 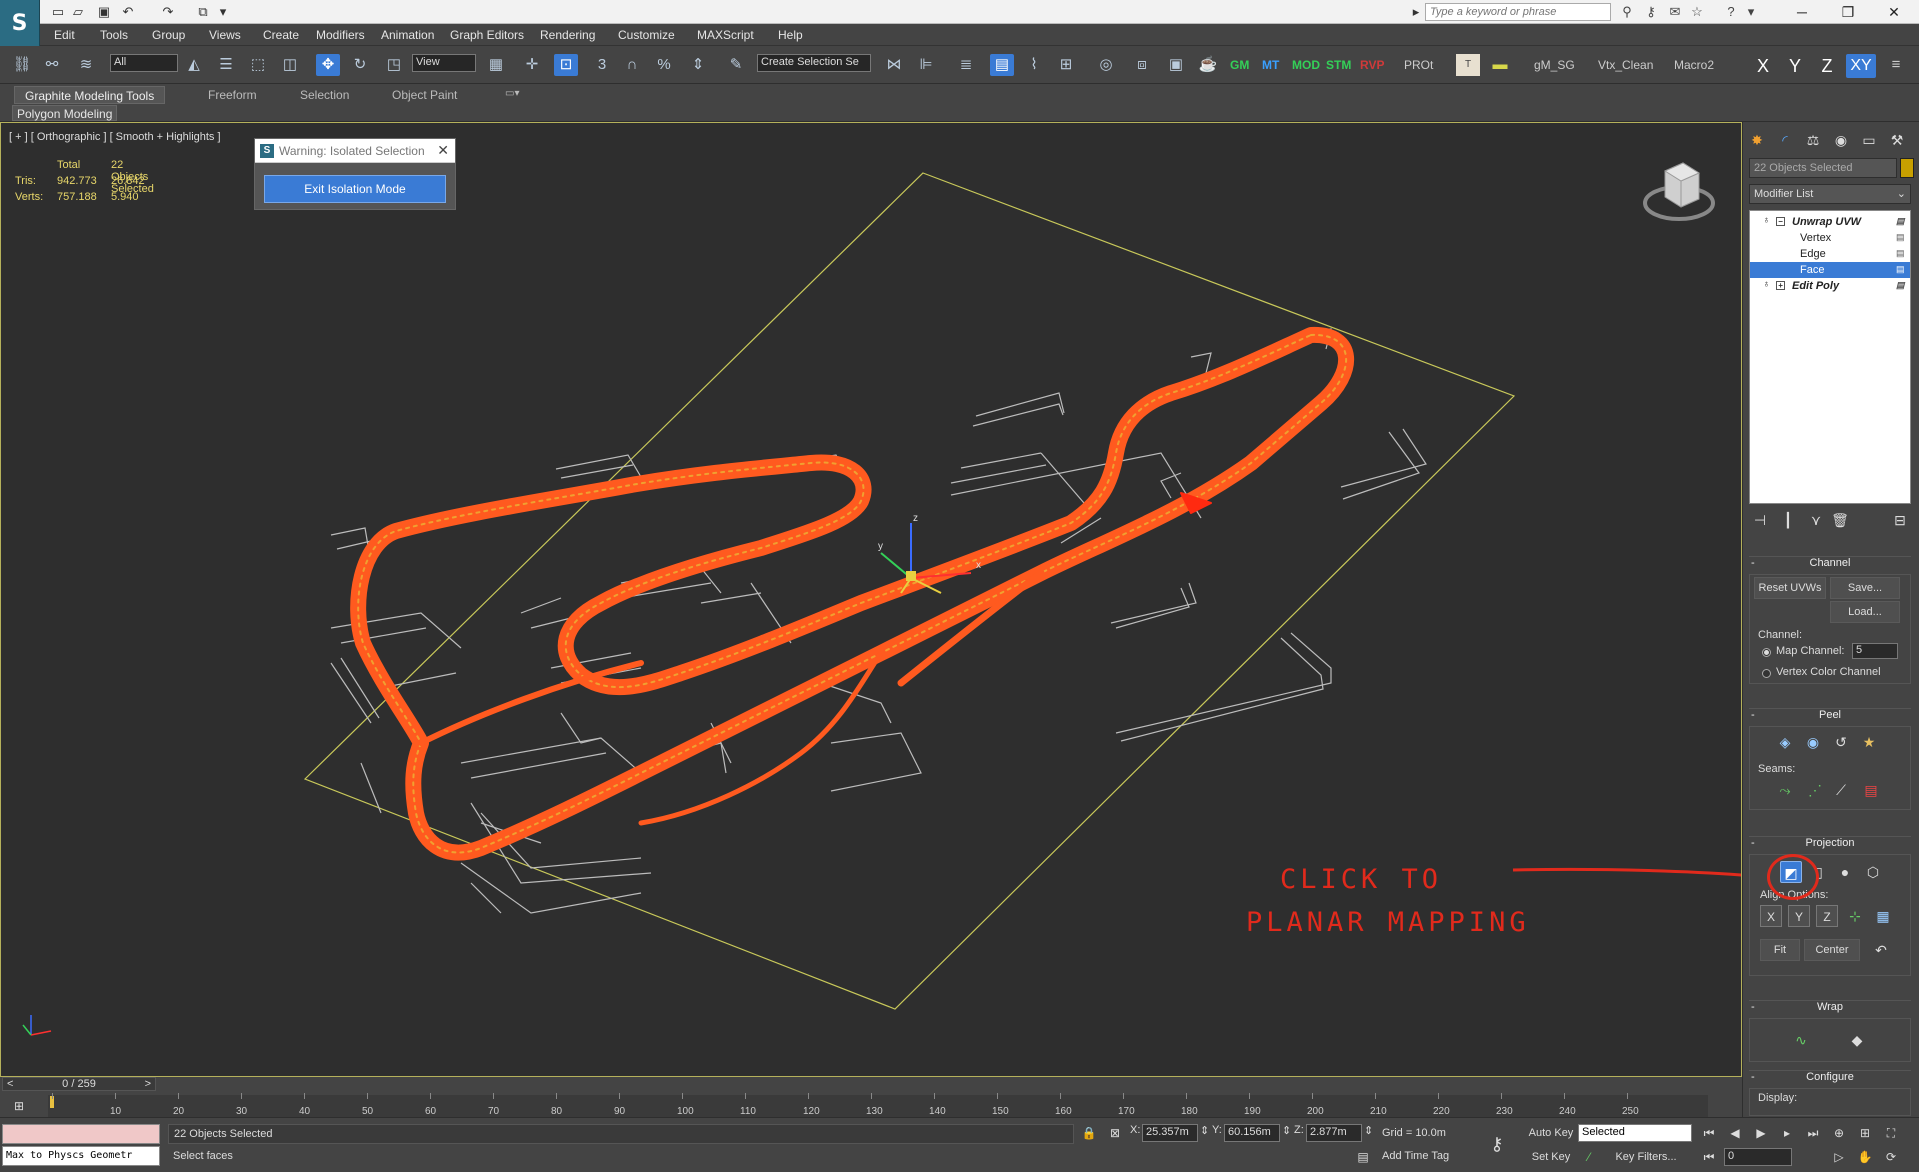 I want to click on key-mode-toggle-icon: ⏮, so click(x=1709, y=1157).